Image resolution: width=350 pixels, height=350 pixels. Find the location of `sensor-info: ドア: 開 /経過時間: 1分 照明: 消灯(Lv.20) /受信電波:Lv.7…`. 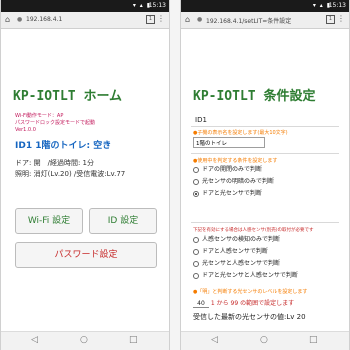

sensor-info: ドア: 開 /経過時間: 1分 照明: 消灯(Lv.20) /受信電波:Lv.7… is located at coordinates (70, 169).